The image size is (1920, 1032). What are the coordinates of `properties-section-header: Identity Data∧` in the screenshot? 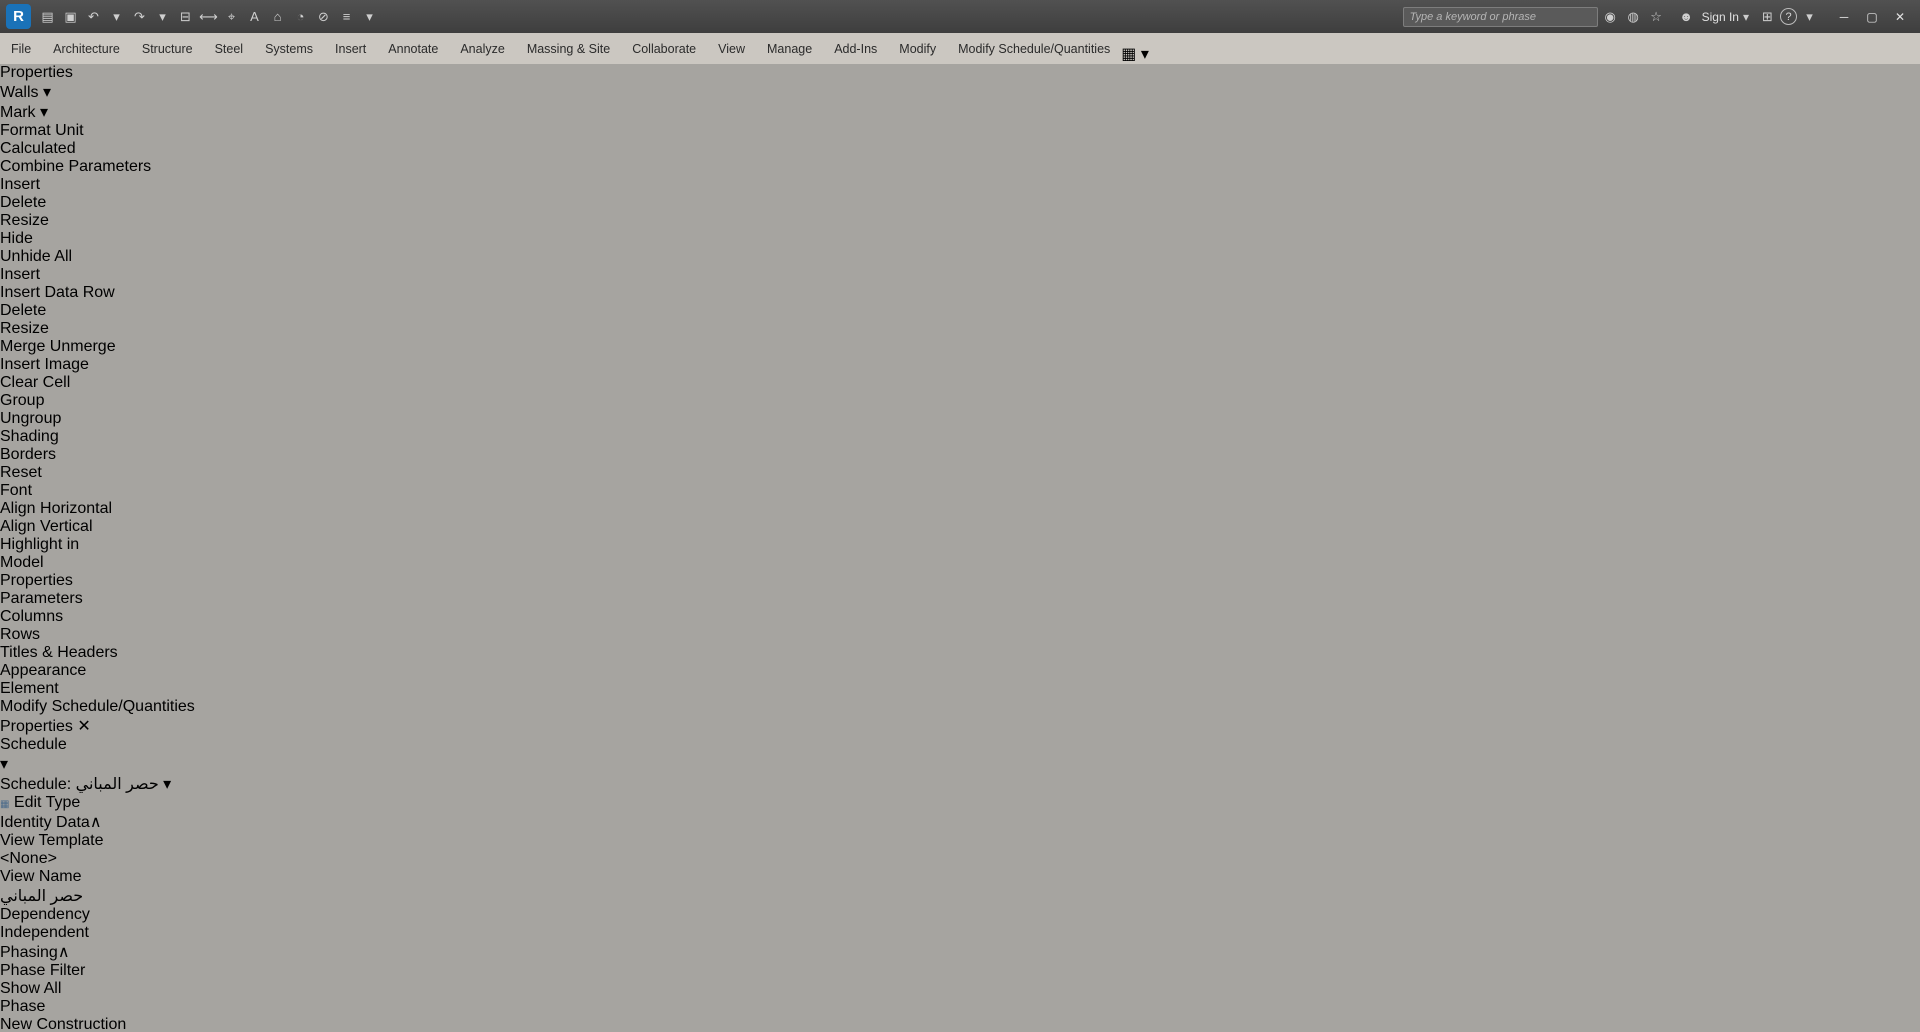 It's located at (960, 822).